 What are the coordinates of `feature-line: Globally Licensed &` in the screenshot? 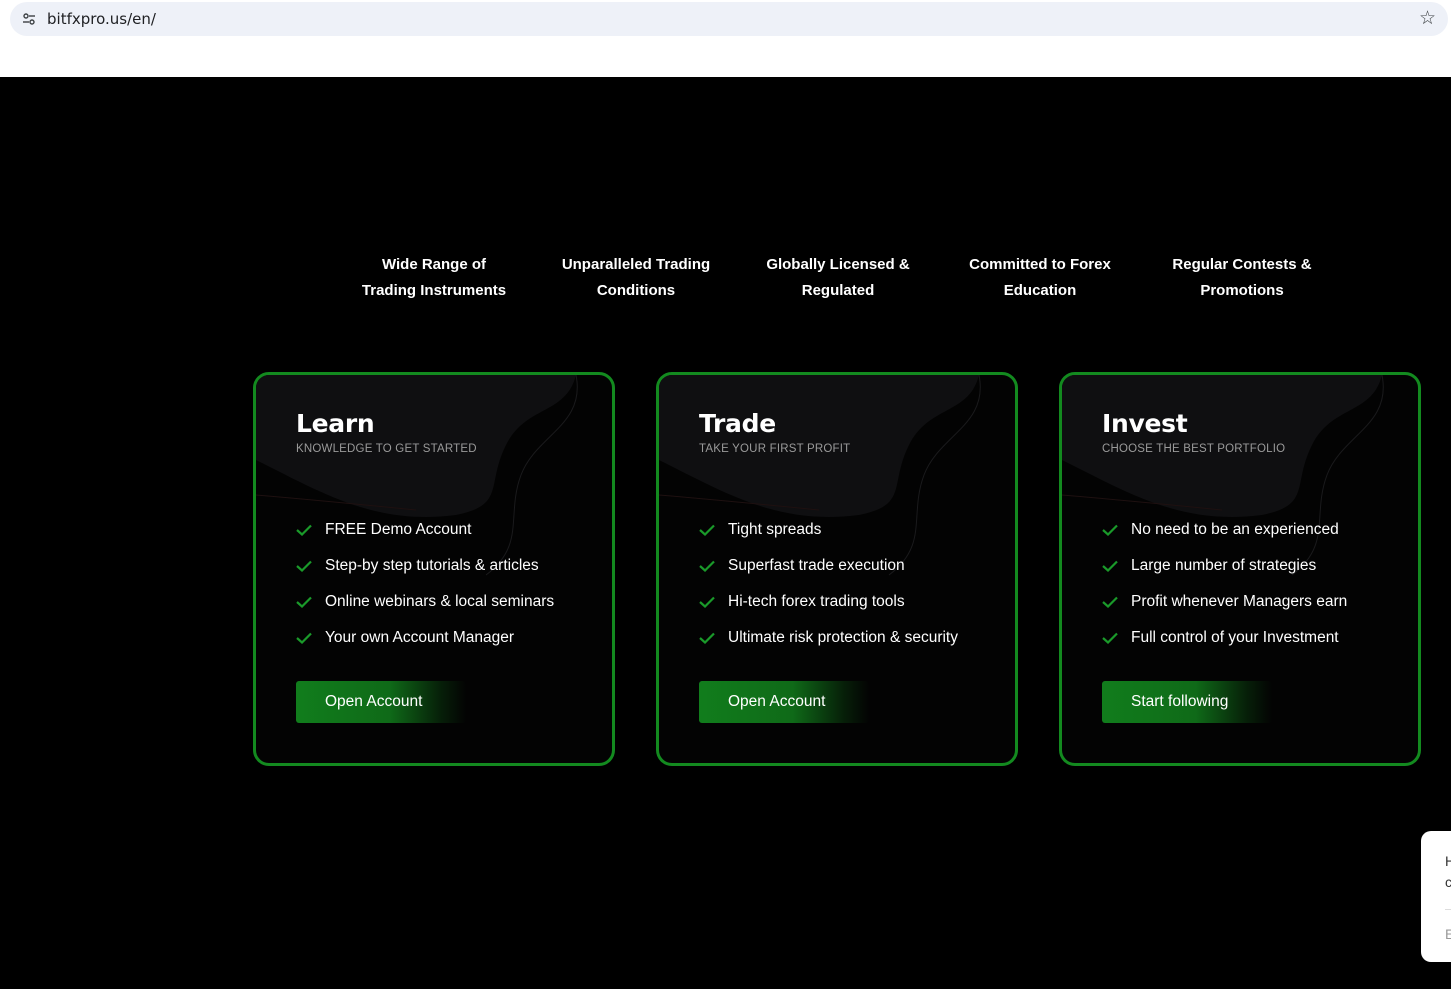 It's located at (838, 264).